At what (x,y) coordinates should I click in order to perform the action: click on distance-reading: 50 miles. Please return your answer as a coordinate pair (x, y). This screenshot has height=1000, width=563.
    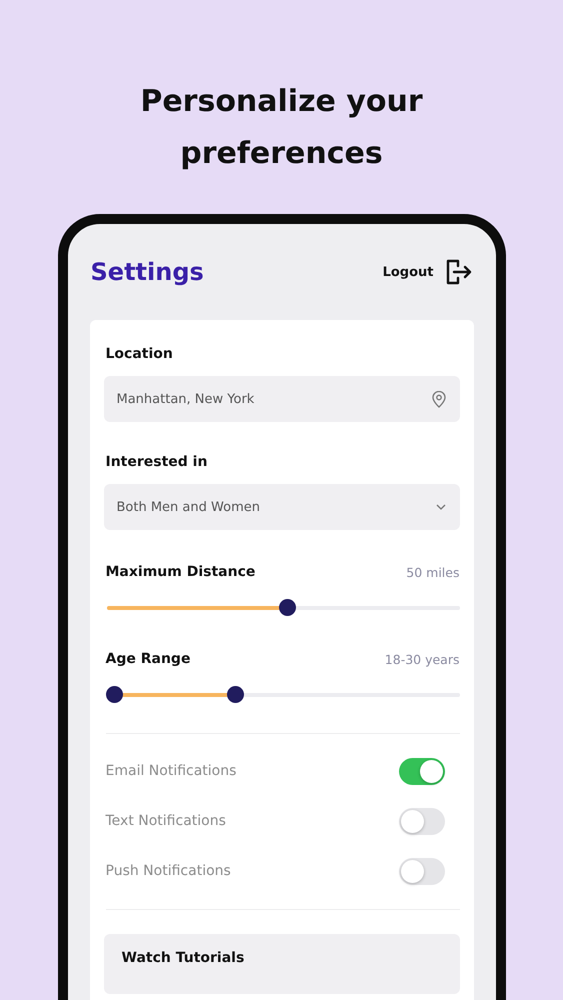
    Looking at the image, I should click on (433, 572).